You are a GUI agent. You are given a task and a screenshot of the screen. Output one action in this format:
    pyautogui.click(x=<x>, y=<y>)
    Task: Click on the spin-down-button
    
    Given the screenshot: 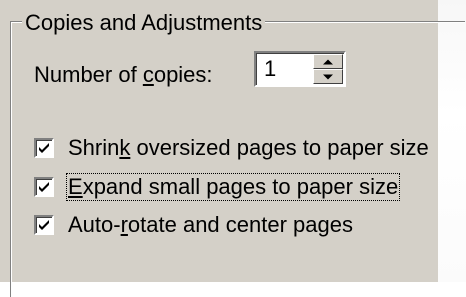 What is the action you would take?
    pyautogui.click(x=328, y=76)
    